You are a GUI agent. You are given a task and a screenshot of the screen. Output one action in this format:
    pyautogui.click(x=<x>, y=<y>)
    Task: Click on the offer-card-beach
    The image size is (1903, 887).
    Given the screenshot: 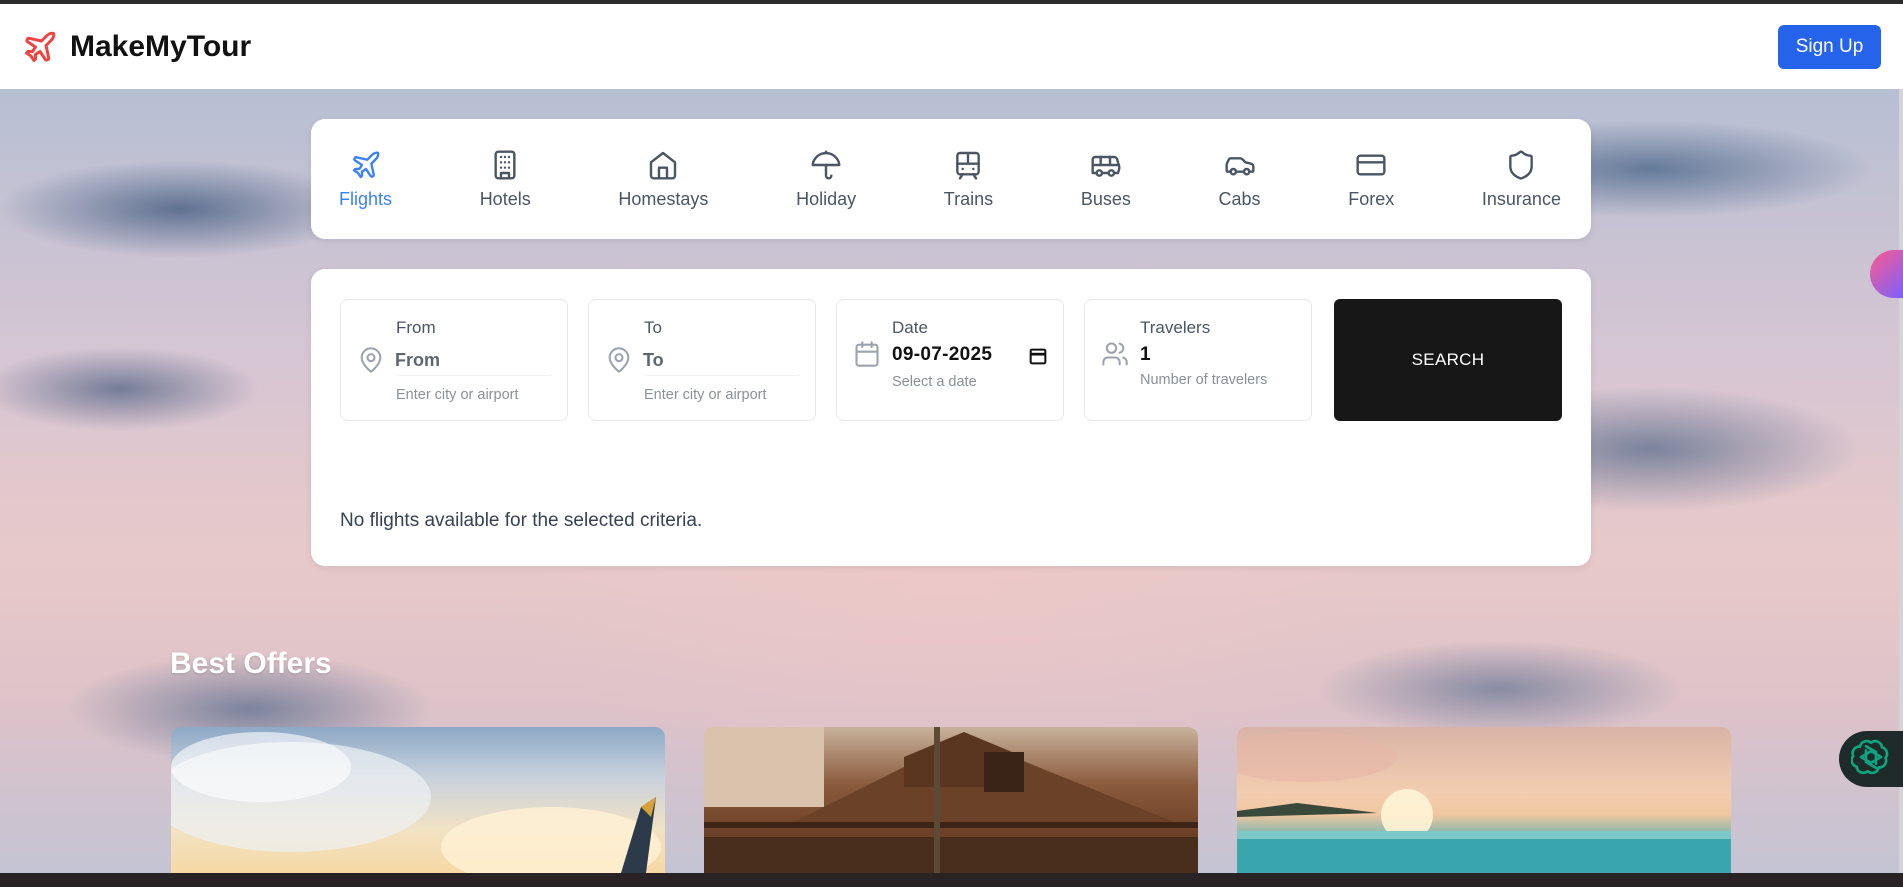 What is the action you would take?
    pyautogui.click(x=1484, y=800)
    